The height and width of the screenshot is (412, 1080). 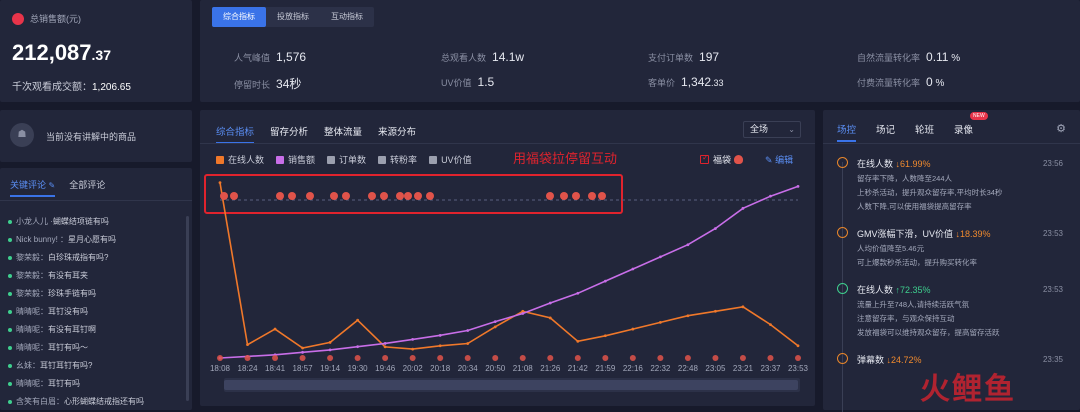 I want to click on legend-item: 在线人数, so click(x=240, y=159).